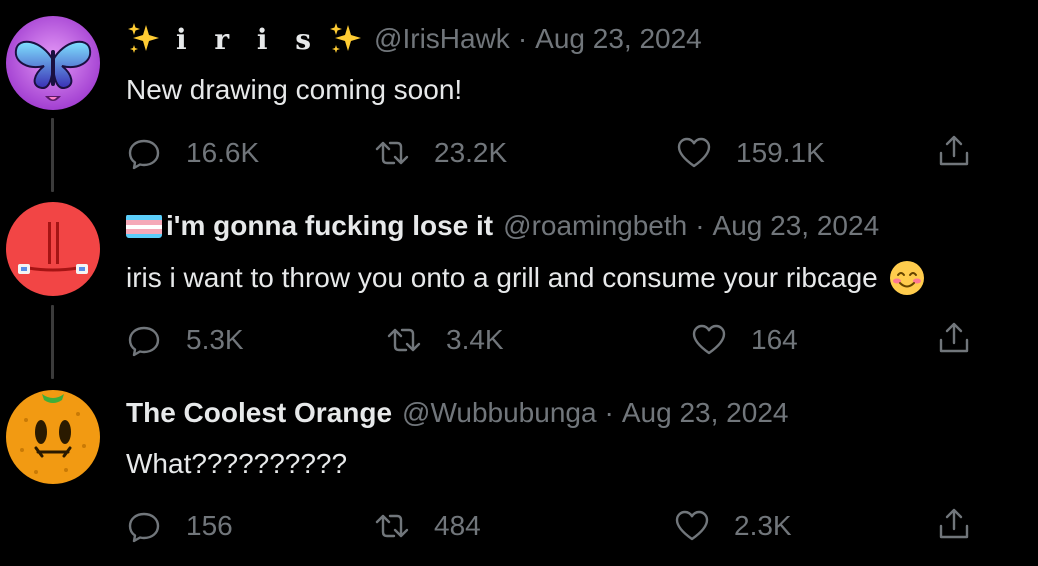 This screenshot has height=566, width=1038. I want to click on reply-count: 5.3K, so click(215, 339).